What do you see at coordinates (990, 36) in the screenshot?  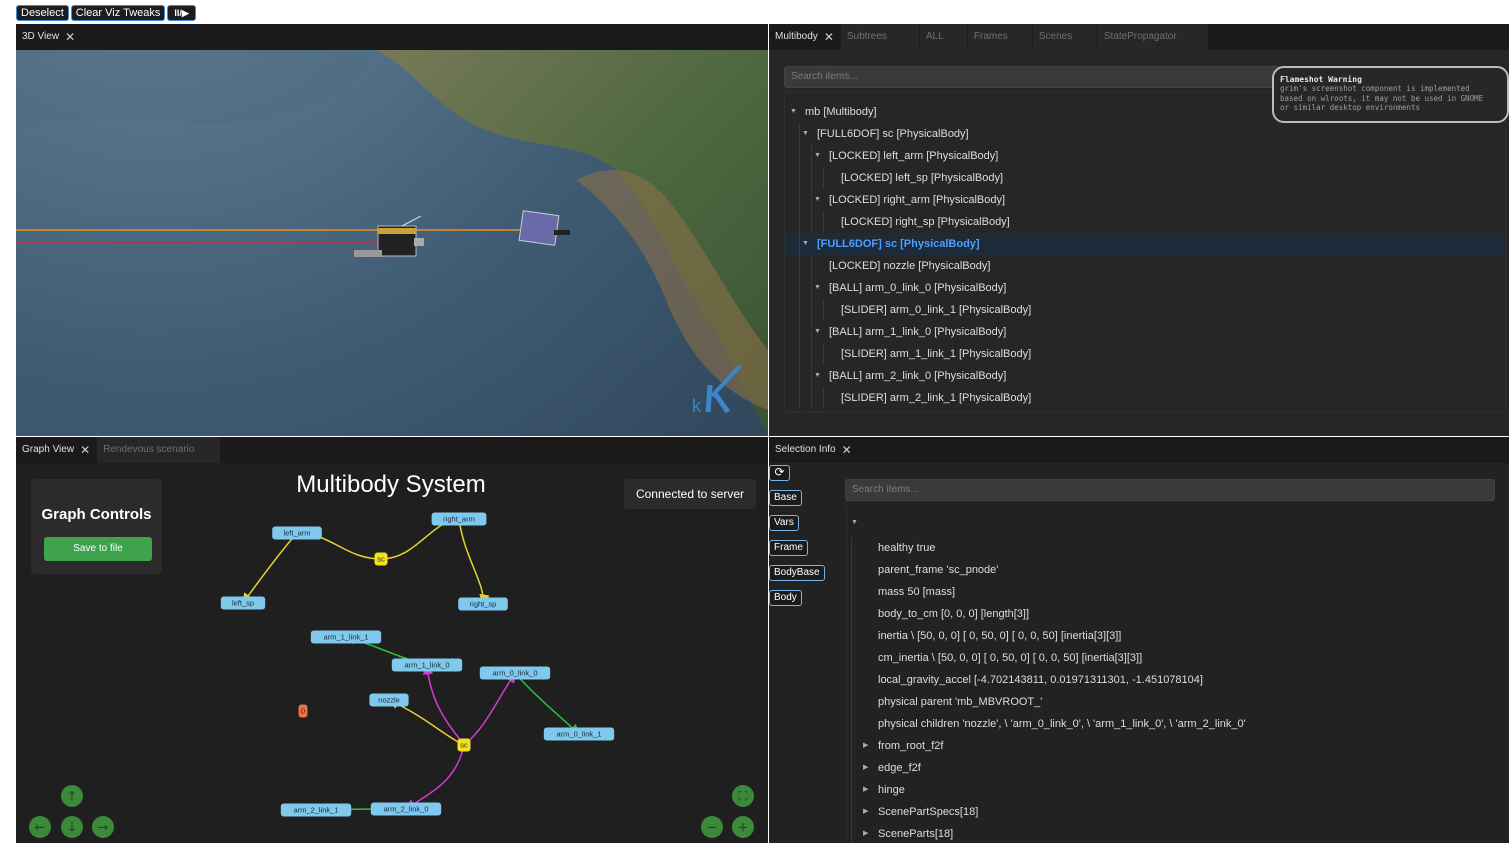 I see `tab-frames-label: Frames` at bounding box center [990, 36].